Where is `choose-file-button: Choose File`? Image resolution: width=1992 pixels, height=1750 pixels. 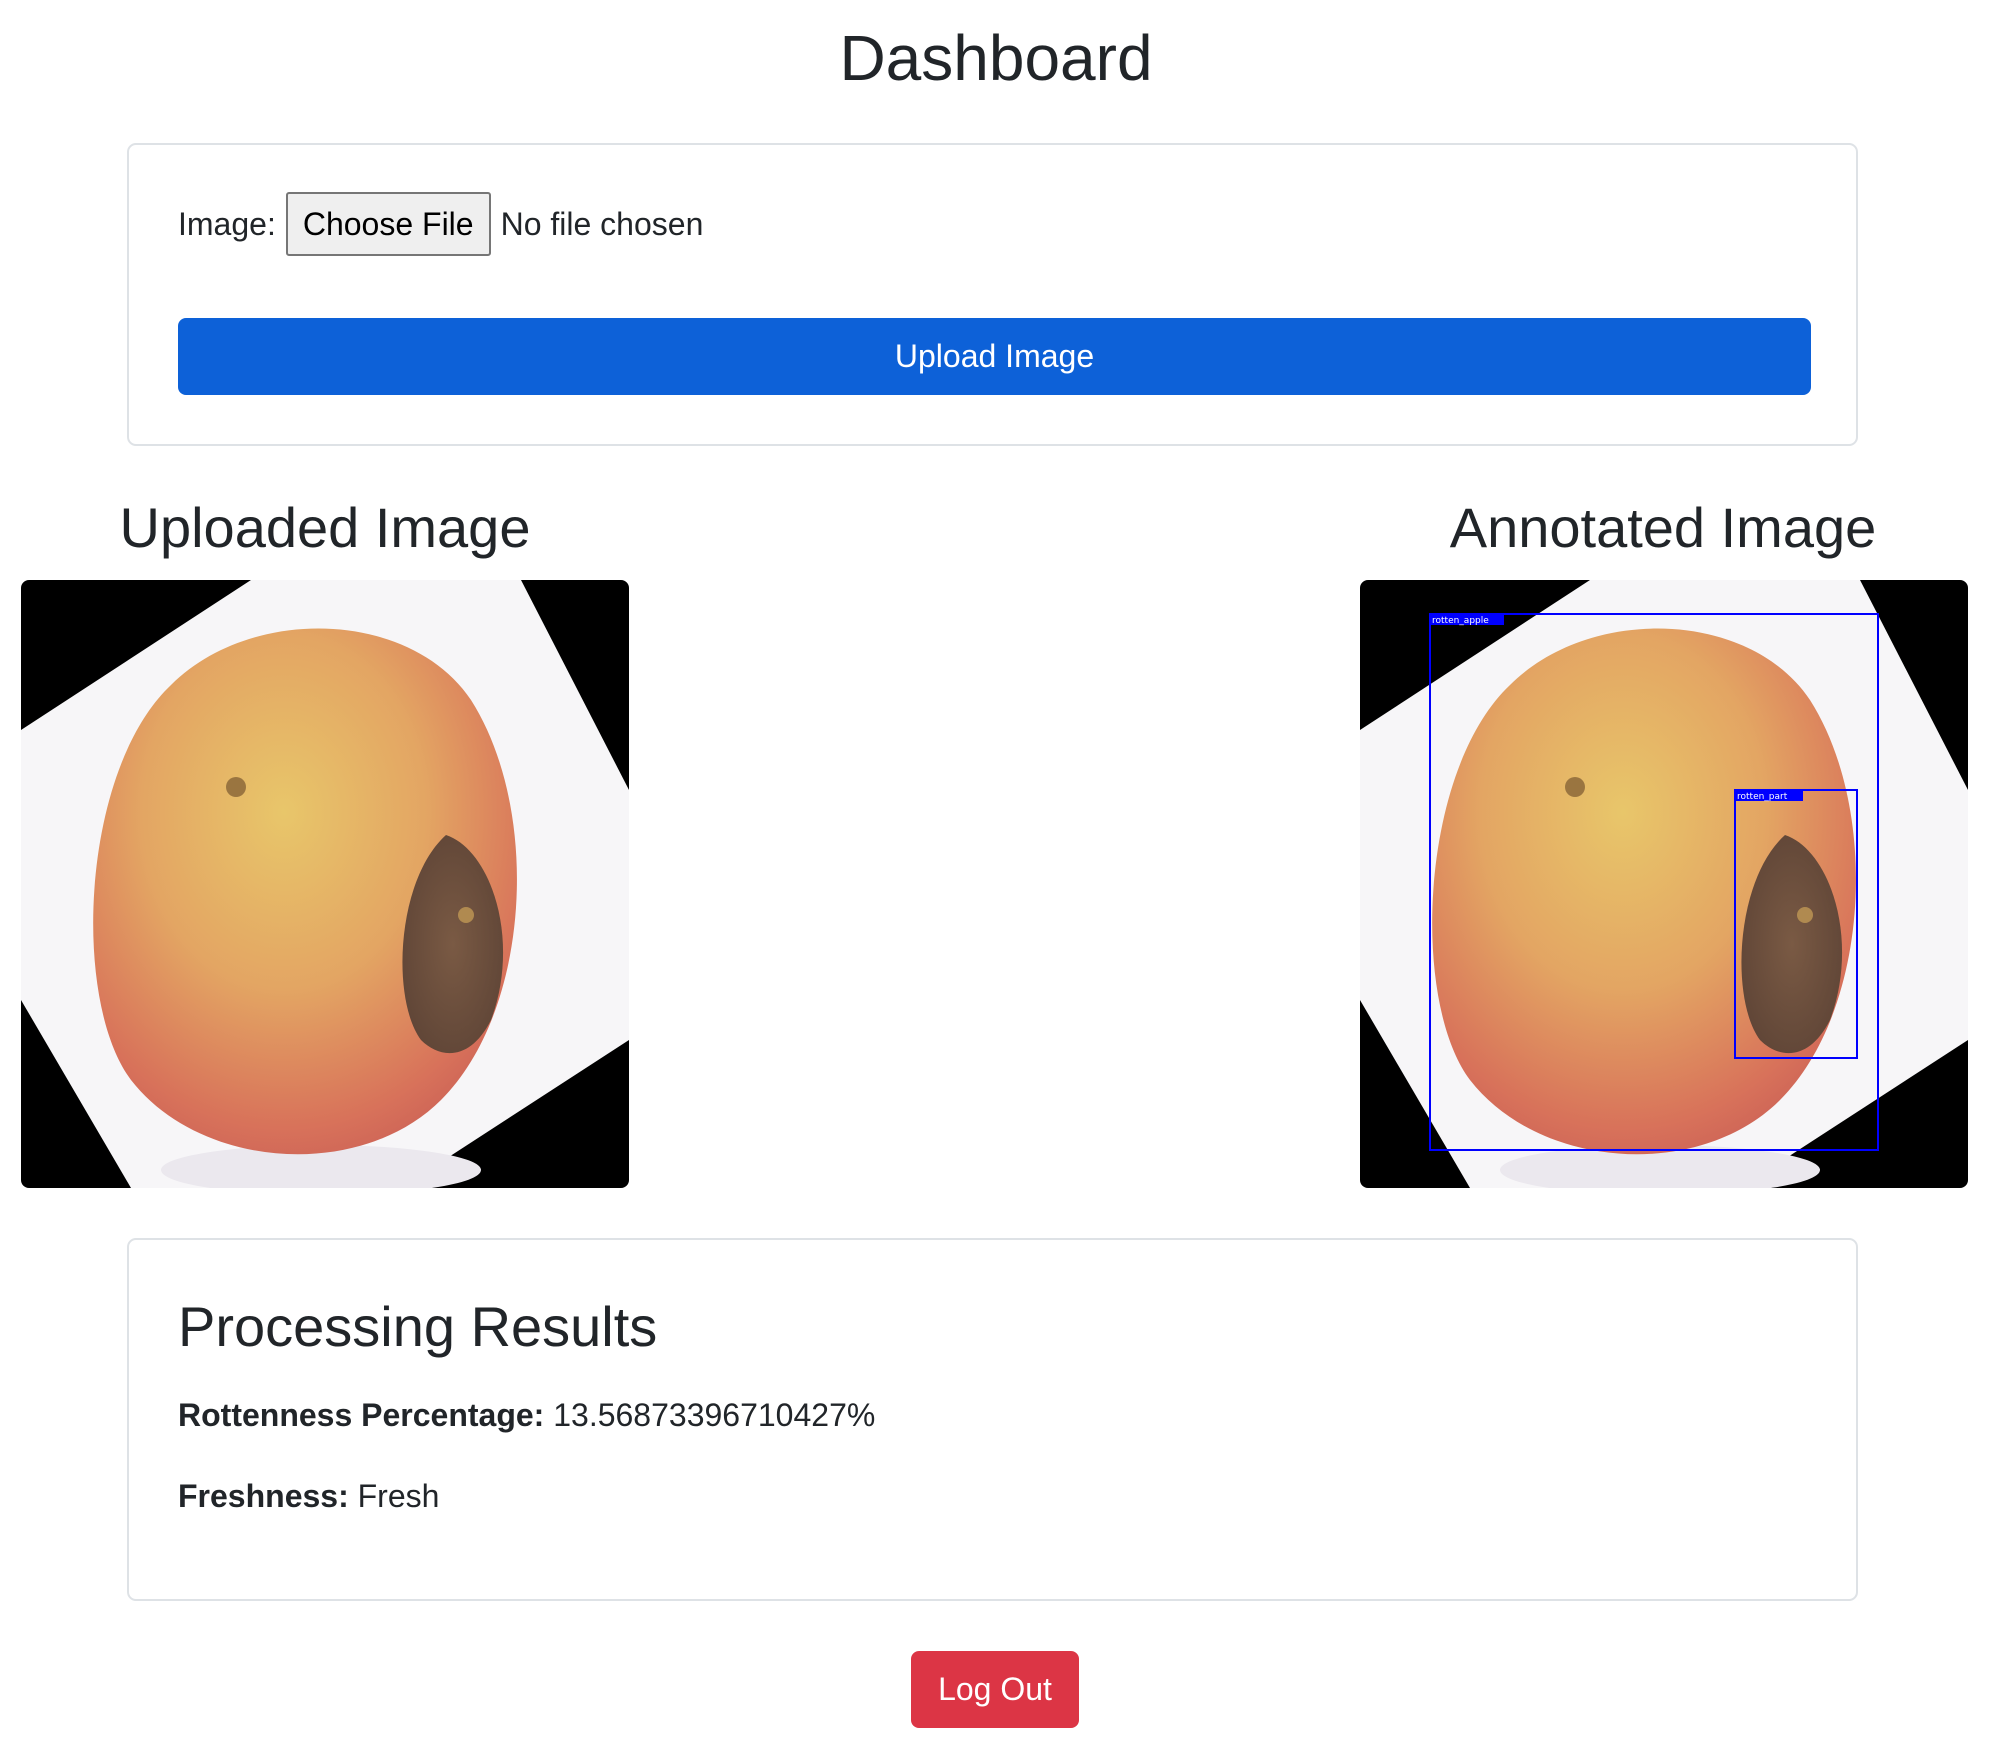
choose-file-button: Choose File is located at coordinates (388, 224).